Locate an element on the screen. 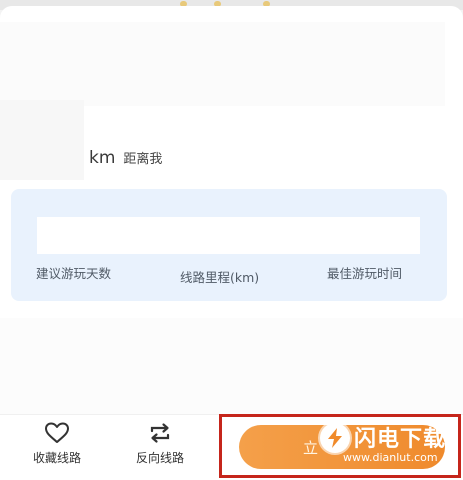  distance-unit: km is located at coordinates (102, 158).